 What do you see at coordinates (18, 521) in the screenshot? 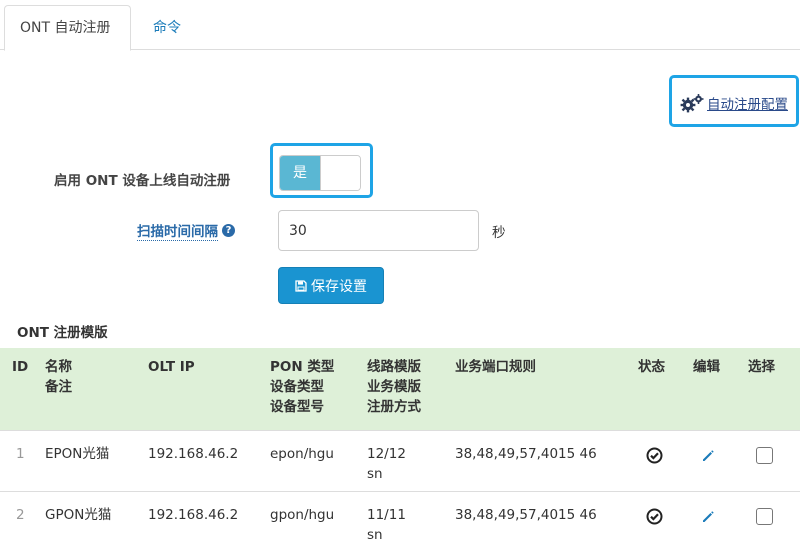
I see `row-id: 2` at bounding box center [18, 521].